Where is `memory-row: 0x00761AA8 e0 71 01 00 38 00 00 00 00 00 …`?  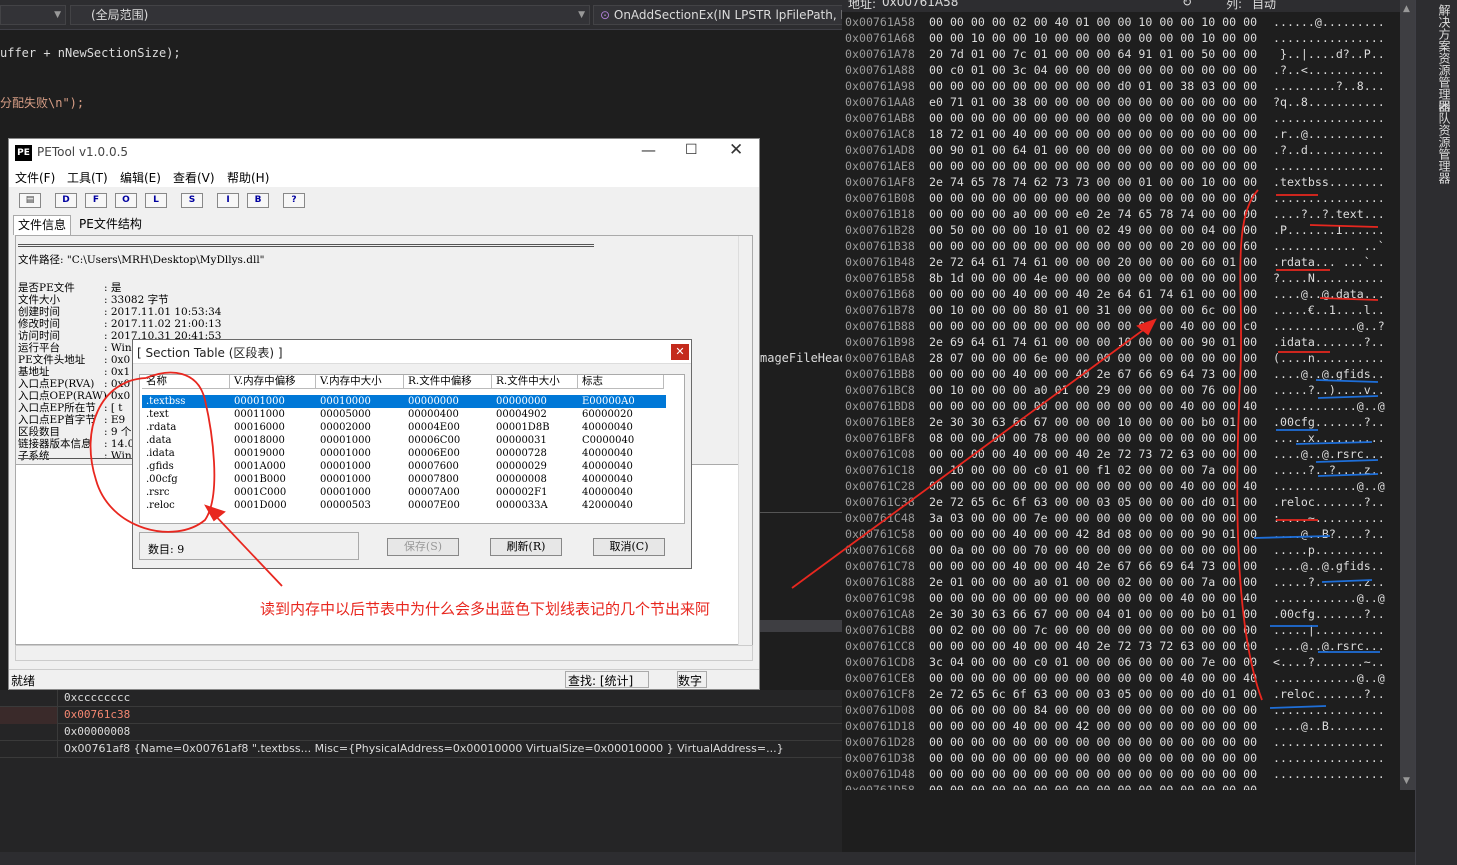
memory-row: 0x00761AA8 e0 71 01 00 38 00 00 00 00 00 … is located at coordinates (1115, 102).